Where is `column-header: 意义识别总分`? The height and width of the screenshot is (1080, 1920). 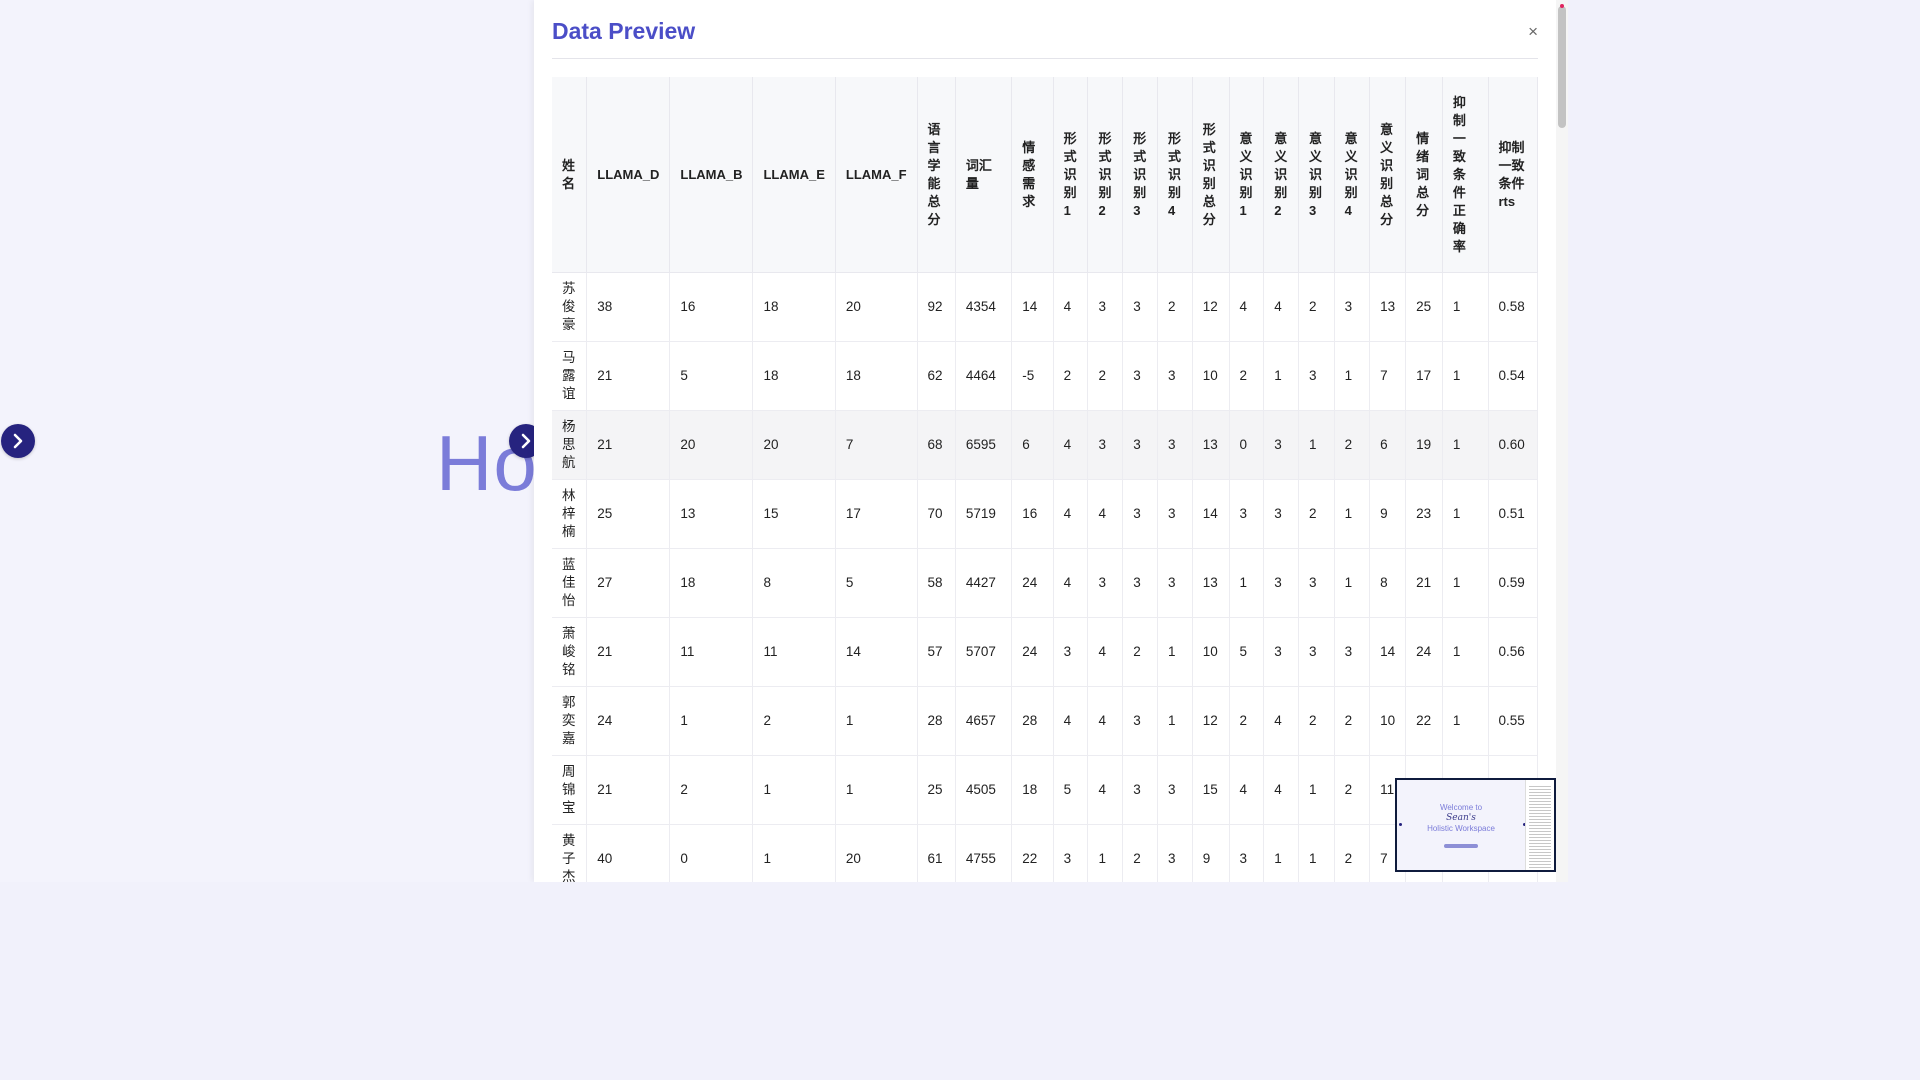 column-header: 意义识别总分 is located at coordinates (1388, 175).